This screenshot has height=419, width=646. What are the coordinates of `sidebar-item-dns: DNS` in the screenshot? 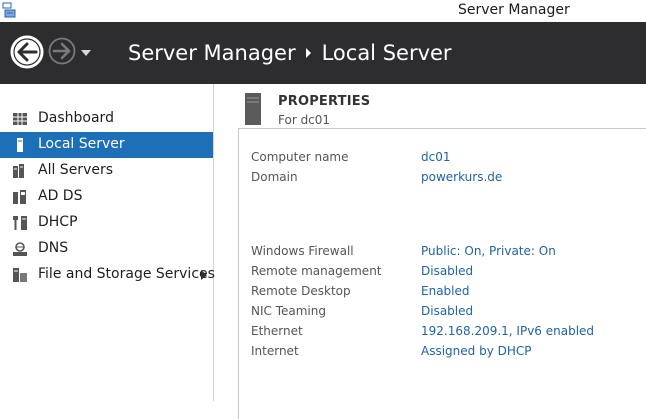 It's located at (106, 249).